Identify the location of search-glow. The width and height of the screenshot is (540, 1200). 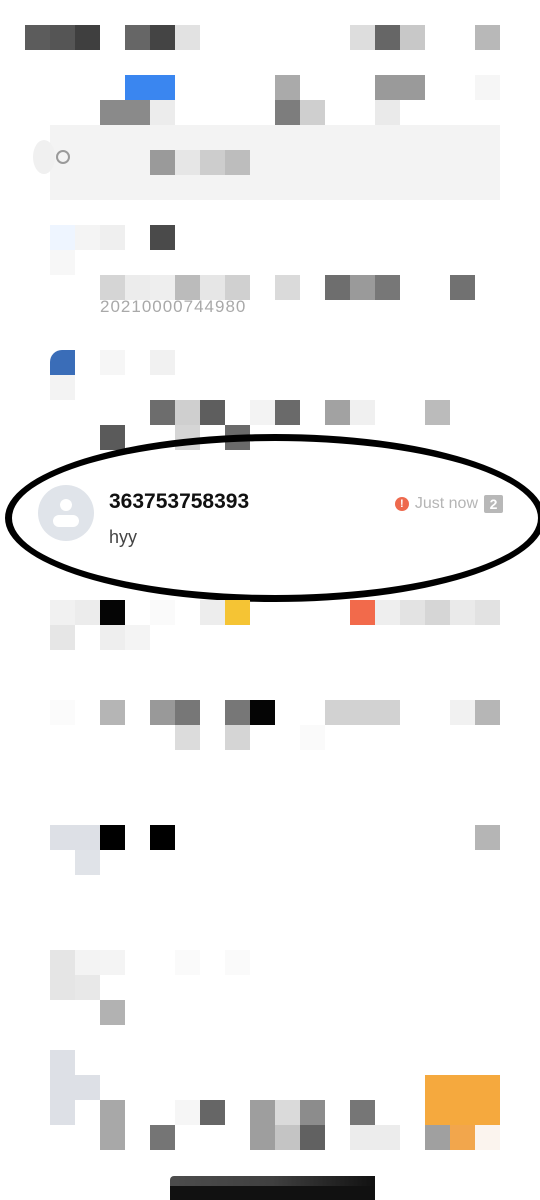
(44, 157).